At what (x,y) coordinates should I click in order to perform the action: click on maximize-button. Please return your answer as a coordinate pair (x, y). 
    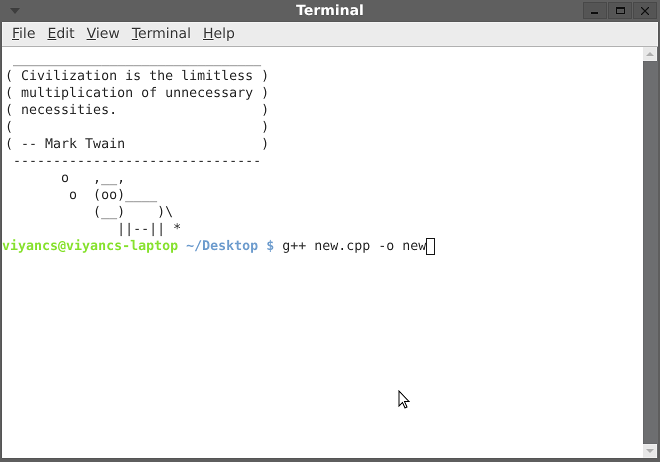
    Looking at the image, I should click on (620, 10).